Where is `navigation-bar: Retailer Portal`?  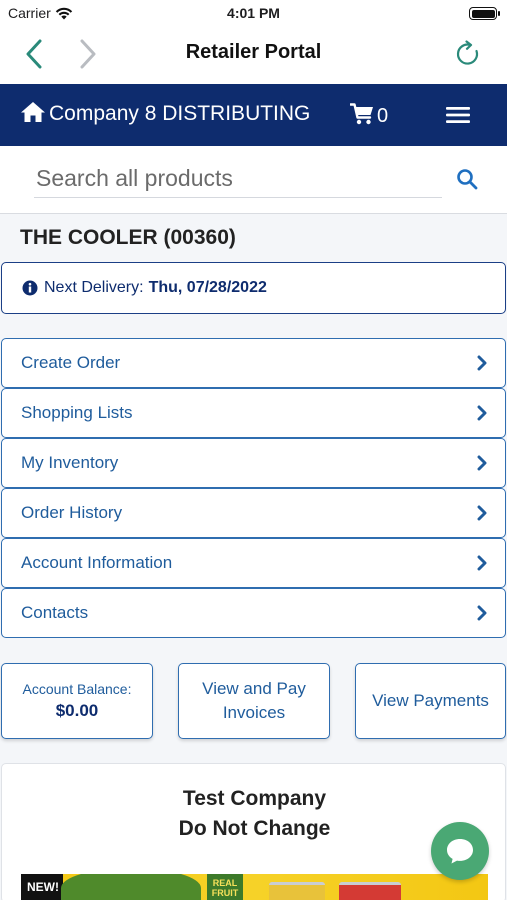
navigation-bar: Retailer Portal is located at coordinates (253, 56).